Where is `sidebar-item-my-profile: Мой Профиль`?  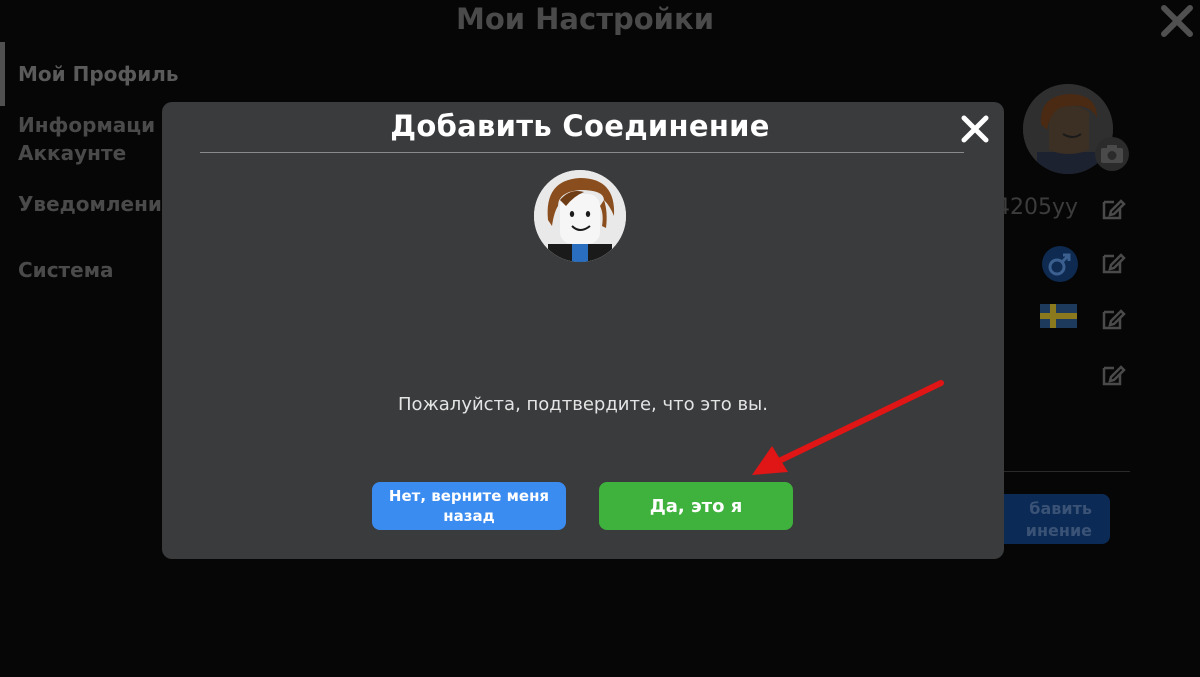 sidebar-item-my-profile: Мой Профиль is located at coordinates (98, 74).